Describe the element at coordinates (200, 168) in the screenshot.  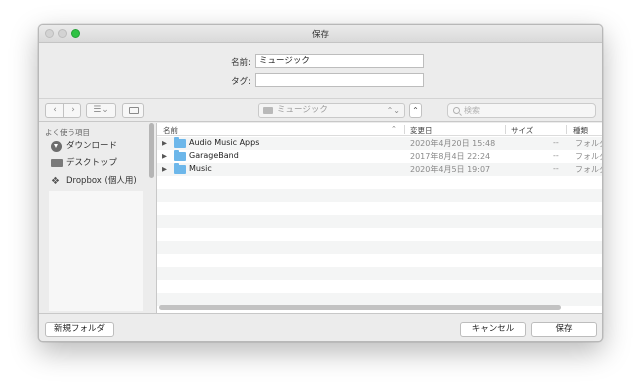
I see `file-name: Music` at that location.